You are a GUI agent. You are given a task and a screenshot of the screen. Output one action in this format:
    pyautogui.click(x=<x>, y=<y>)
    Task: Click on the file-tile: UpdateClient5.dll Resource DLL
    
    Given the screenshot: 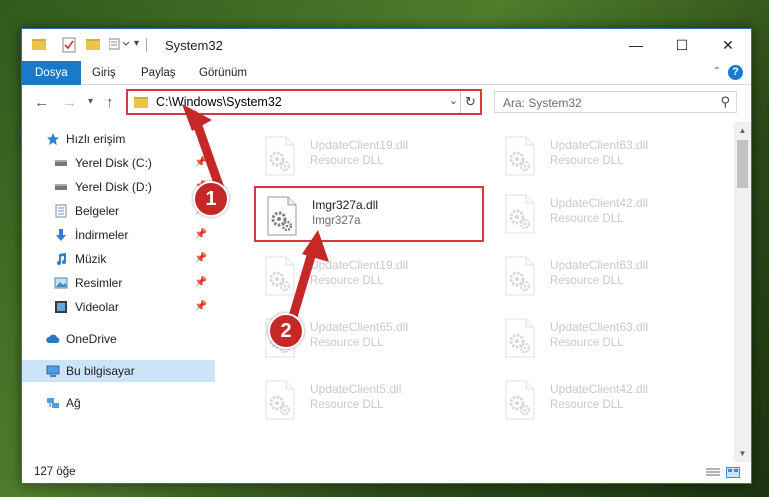 What is the action you would take?
    pyautogui.click(x=369, y=400)
    